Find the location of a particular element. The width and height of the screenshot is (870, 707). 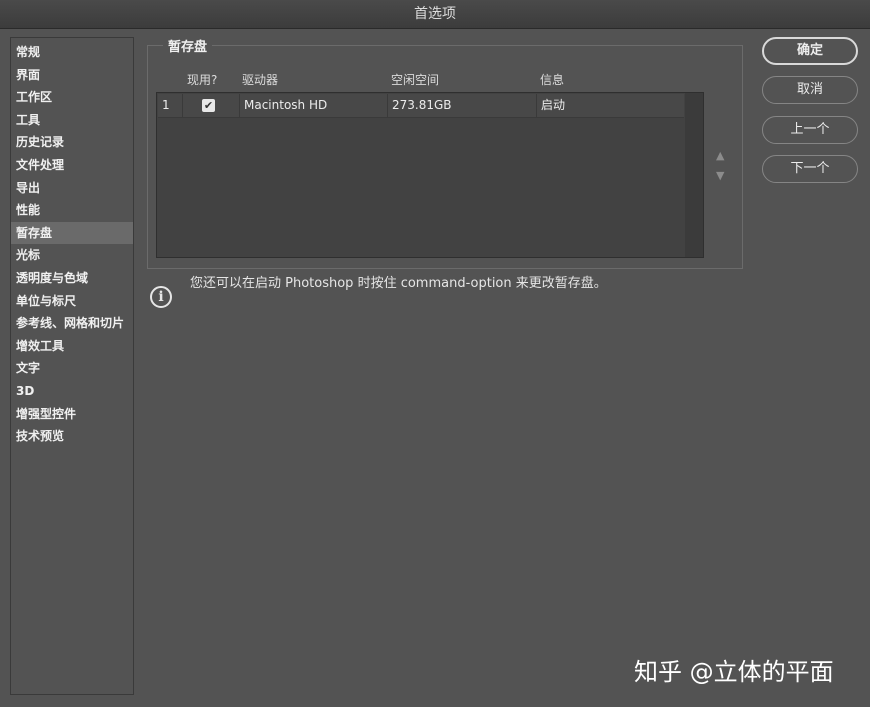

sidebar-item-3d: 3D is located at coordinates (72, 391).